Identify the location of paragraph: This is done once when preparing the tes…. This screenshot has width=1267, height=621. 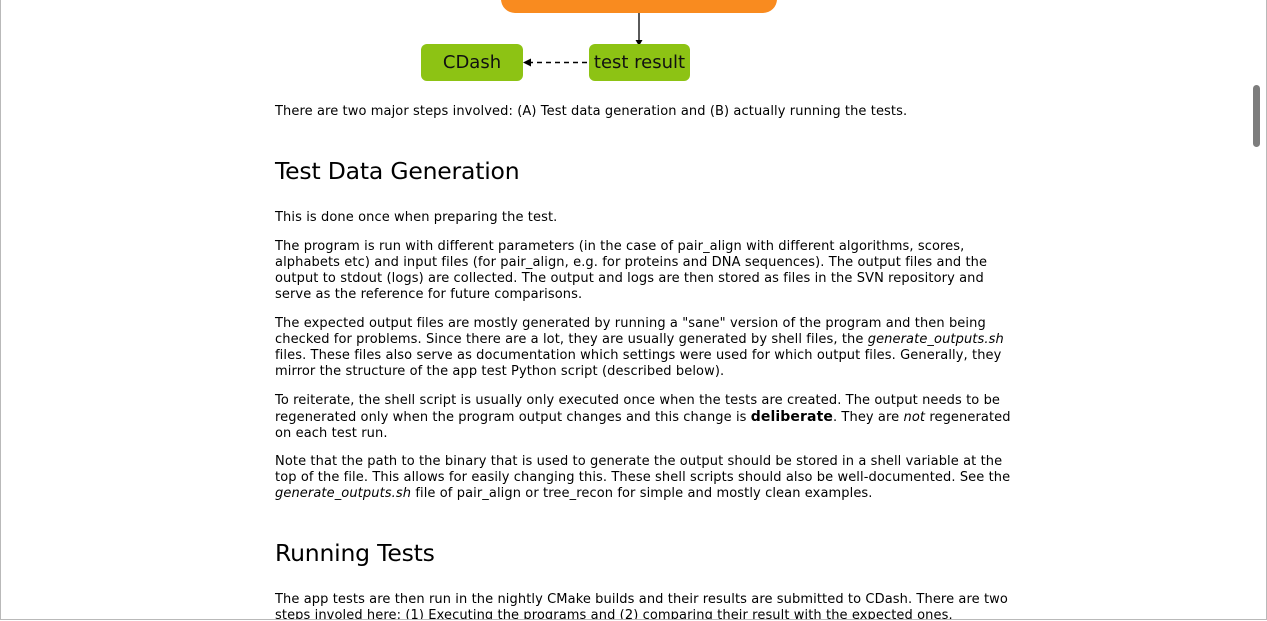
(416, 217).